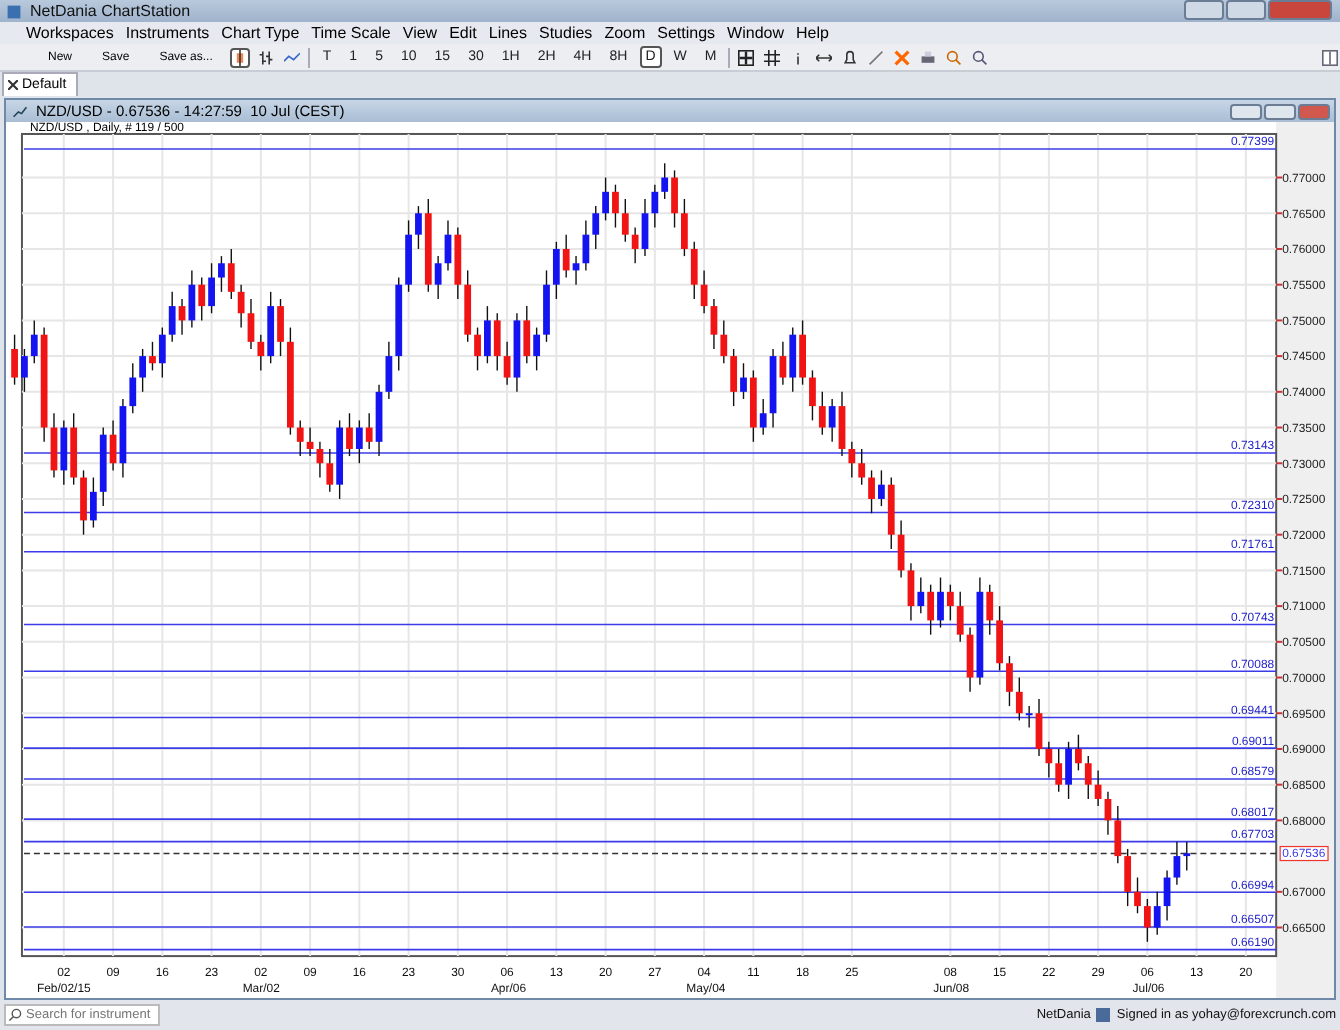 This screenshot has width=1340, height=1030. Describe the element at coordinates (850, 57) in the screenshot. I see `bell-icon` at that location.